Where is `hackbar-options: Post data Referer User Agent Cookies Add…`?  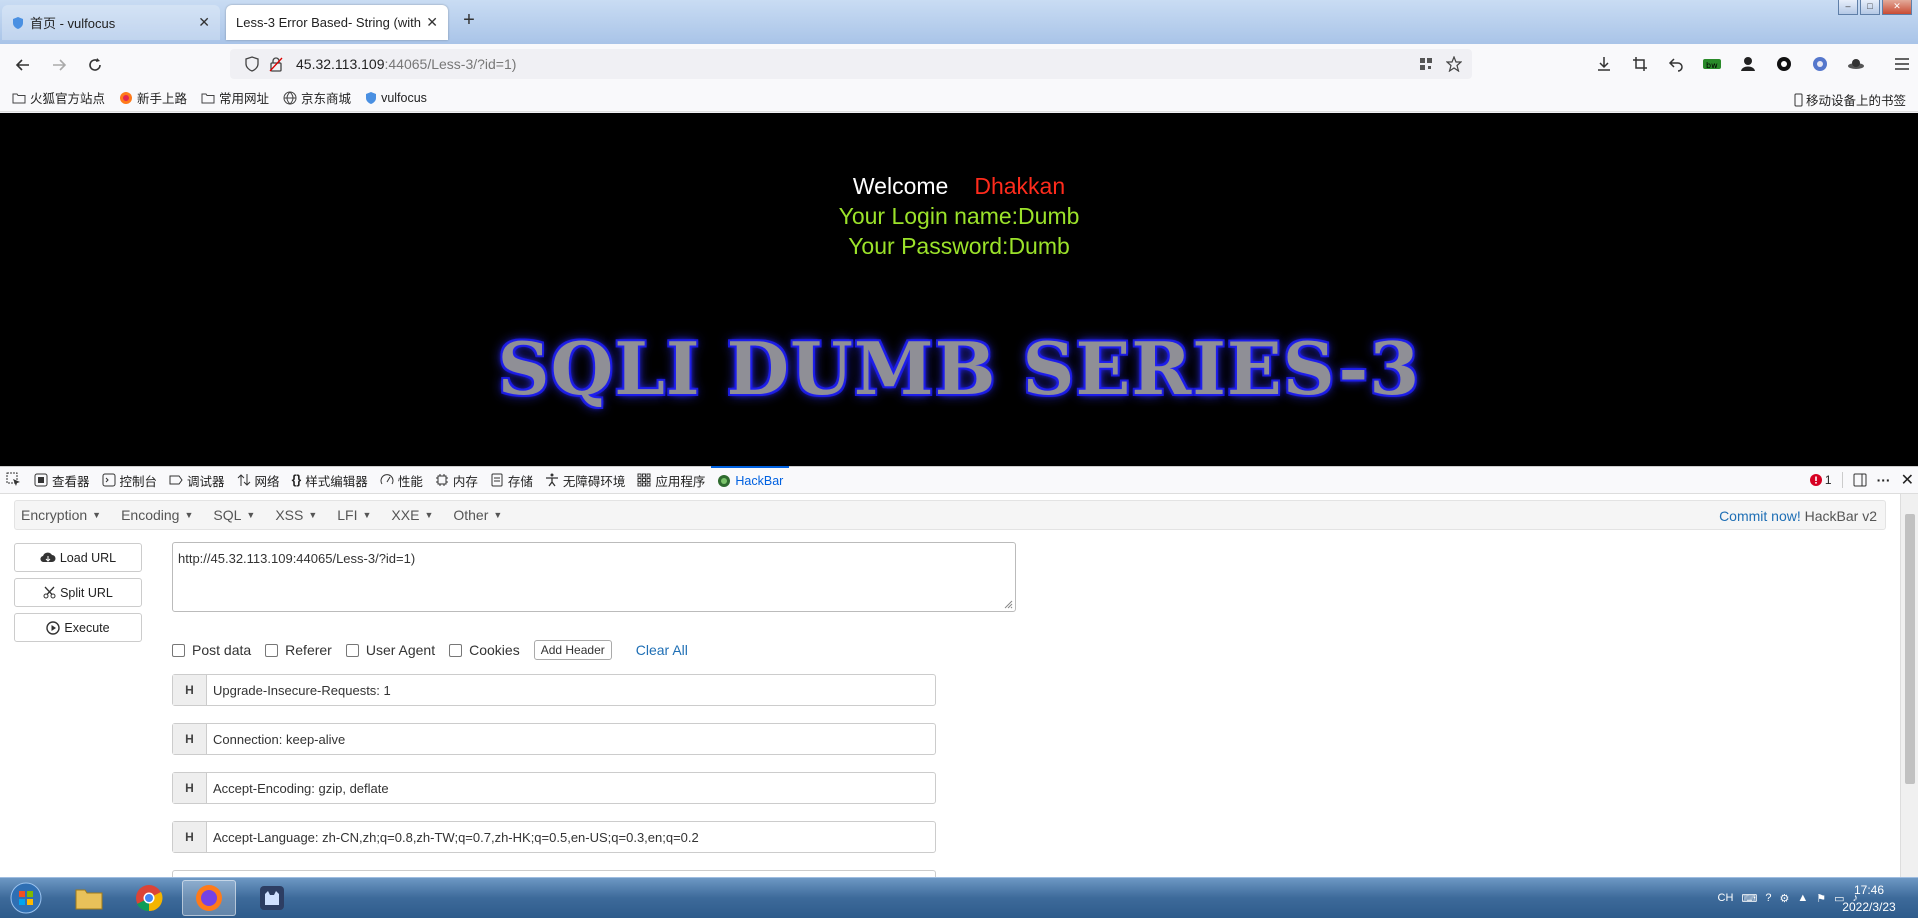
hackbar-options: Post data Referer User Agent Cookies Add… is located at coordinates (430, 650).